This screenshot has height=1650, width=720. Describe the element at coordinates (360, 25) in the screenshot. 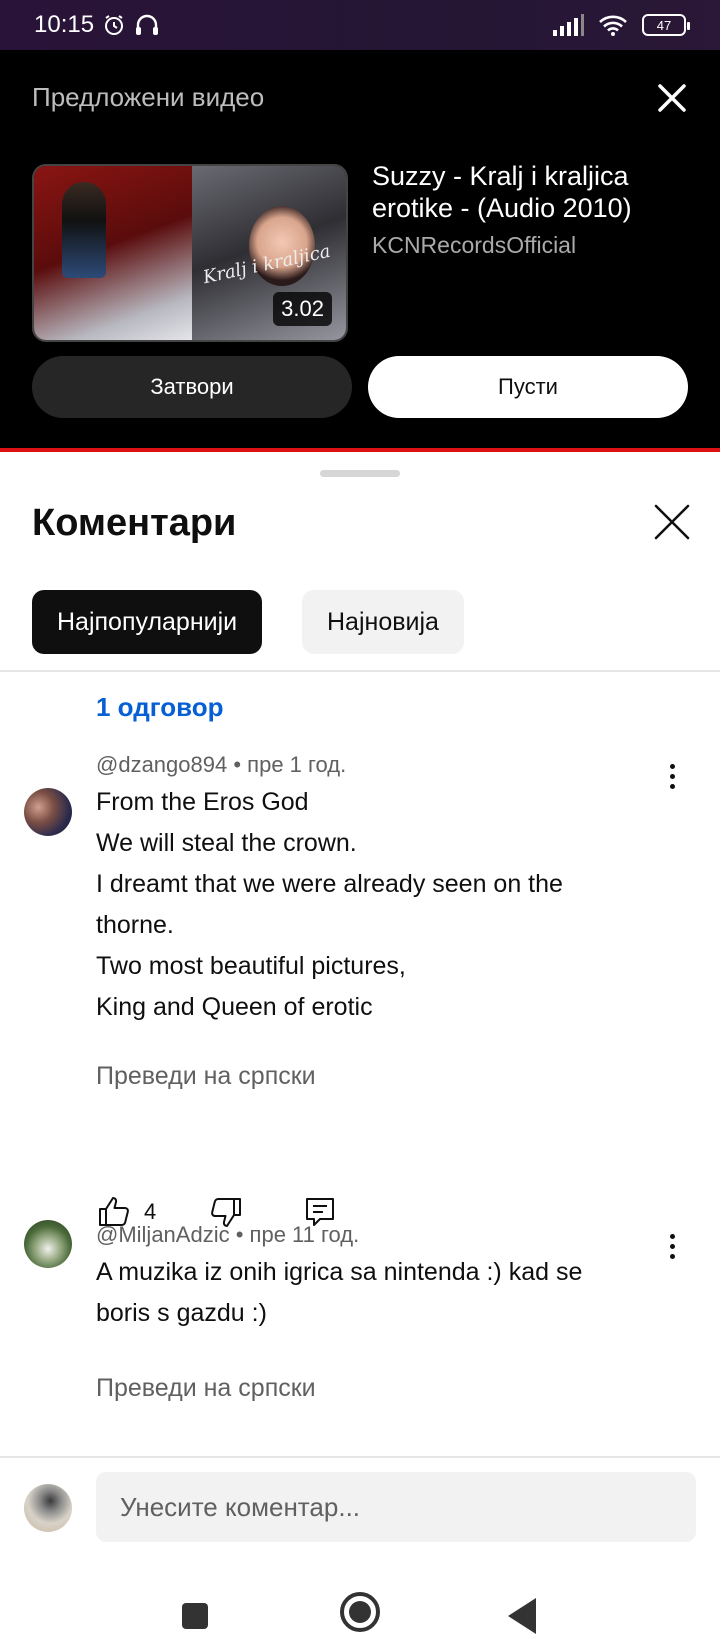

I see `status-bar: 10:15 47` at that location.